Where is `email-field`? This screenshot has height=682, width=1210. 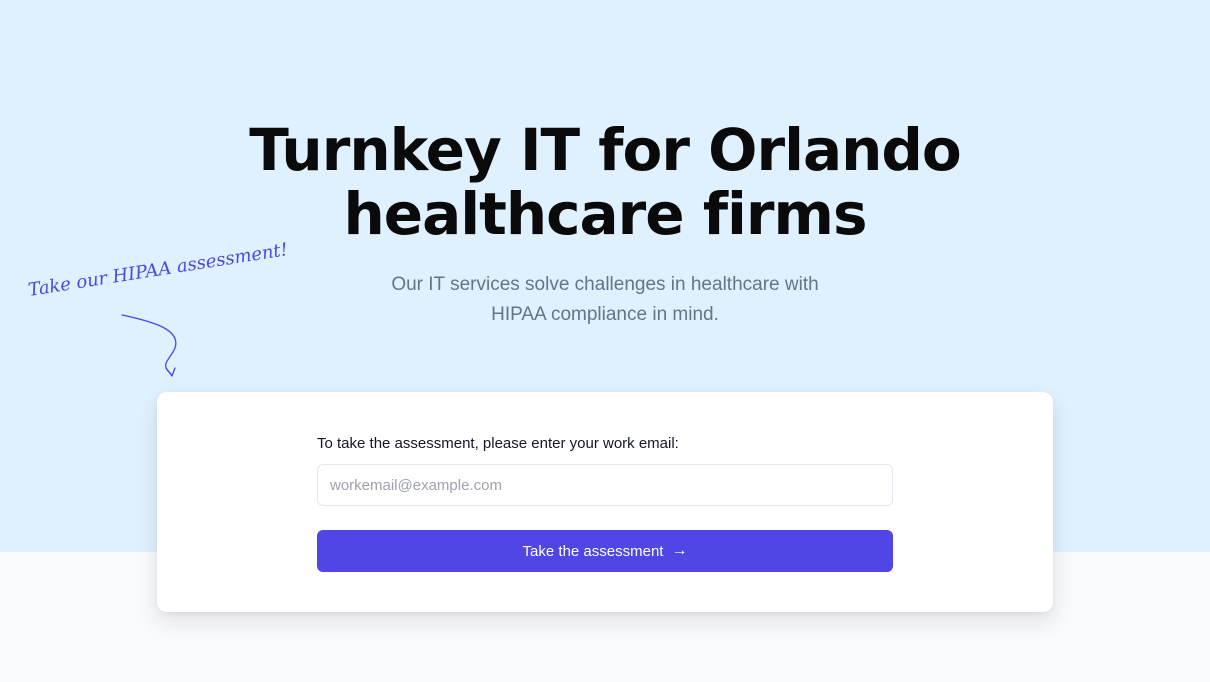 email-field is located at coordinates (605, 485).